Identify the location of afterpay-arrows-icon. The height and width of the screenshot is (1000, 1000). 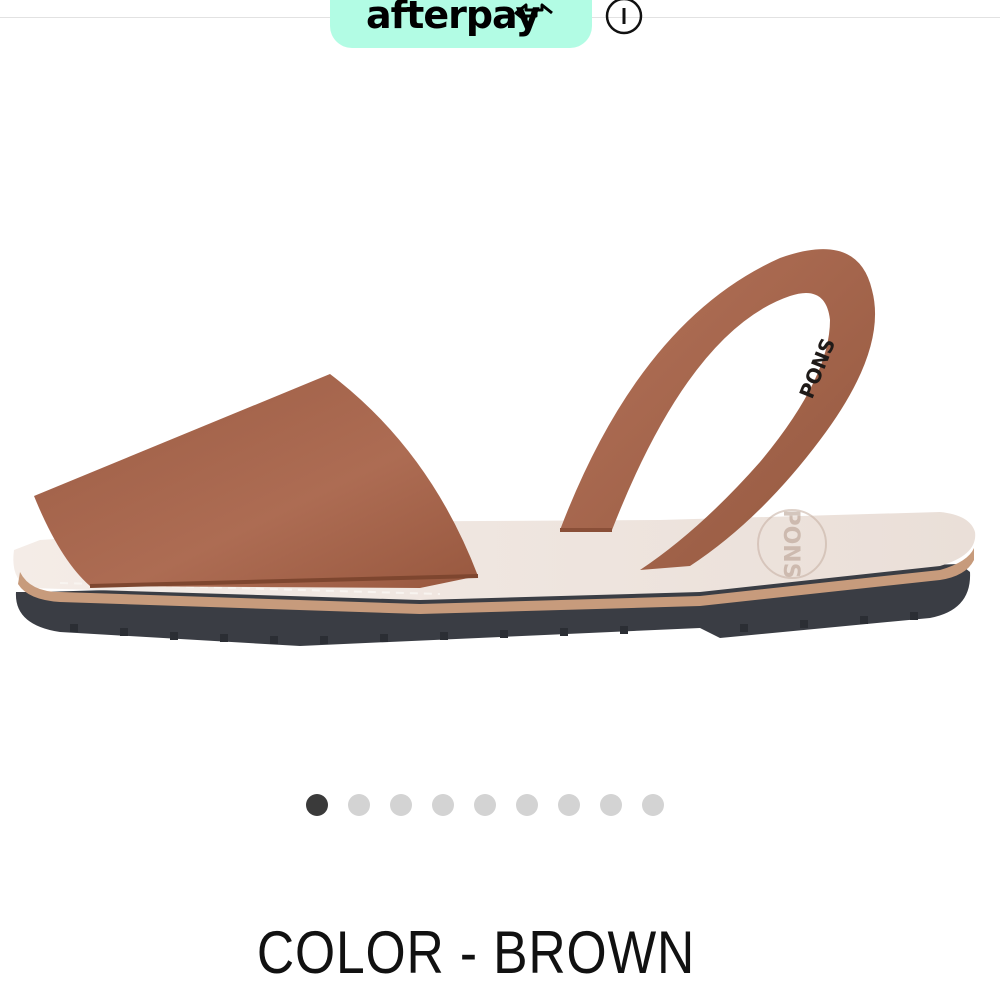
(533, 13).